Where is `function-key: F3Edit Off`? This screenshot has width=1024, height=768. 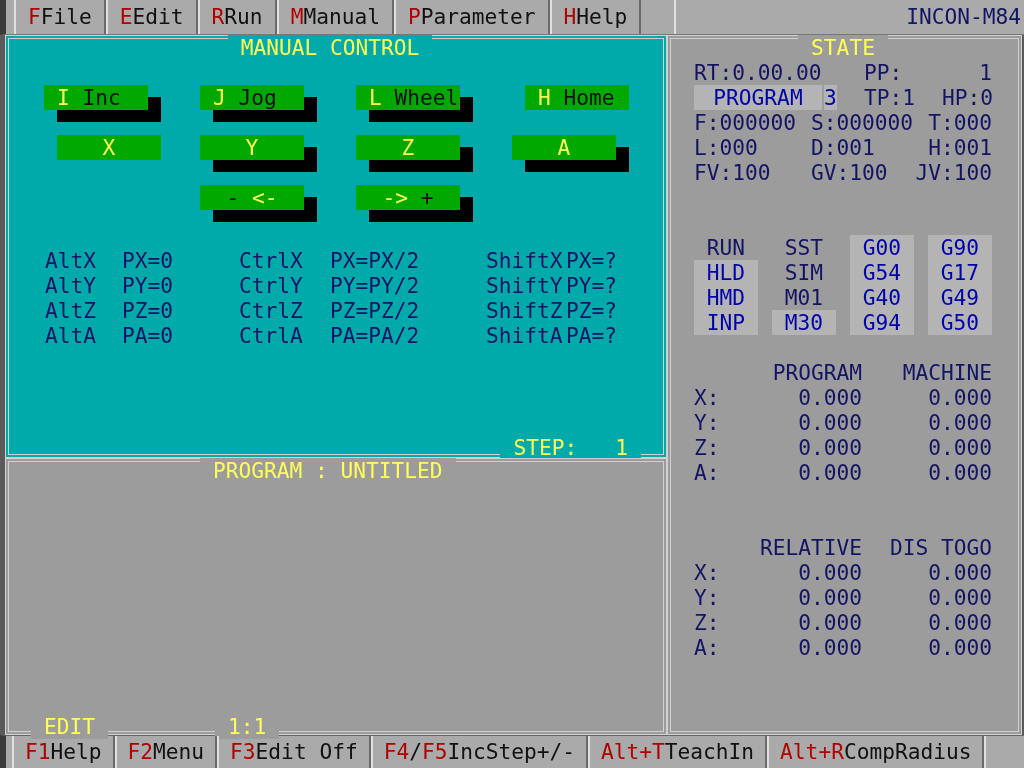
function-key: F3Edit Off is located at coordinates (294, 752).